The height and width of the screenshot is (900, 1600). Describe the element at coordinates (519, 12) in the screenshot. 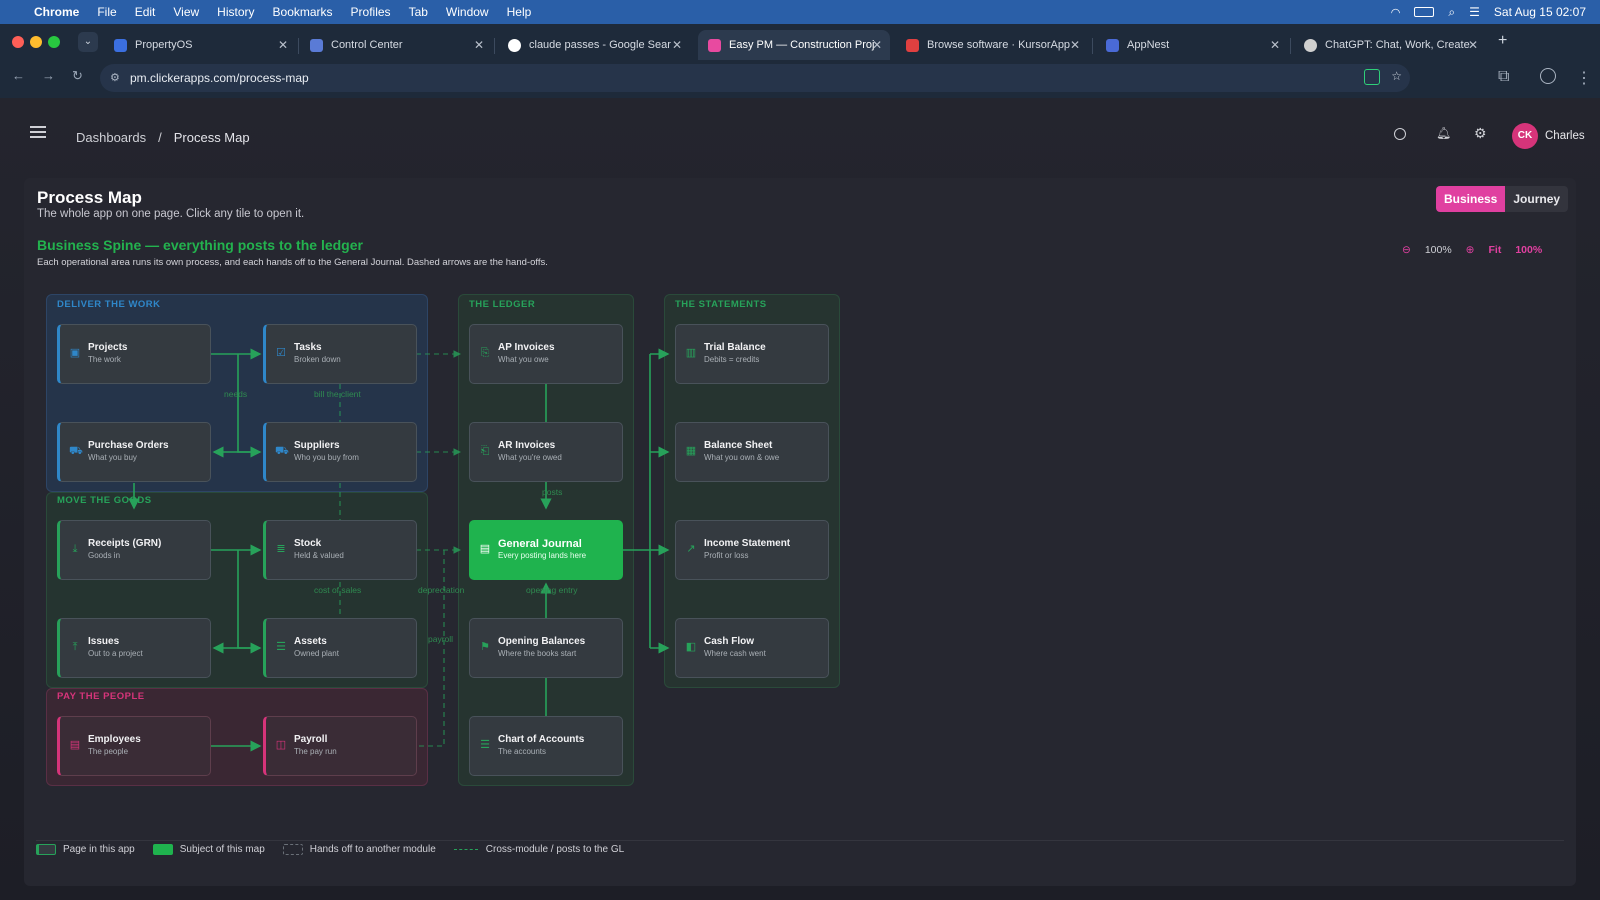

I see `menu-help: Help` at that location.